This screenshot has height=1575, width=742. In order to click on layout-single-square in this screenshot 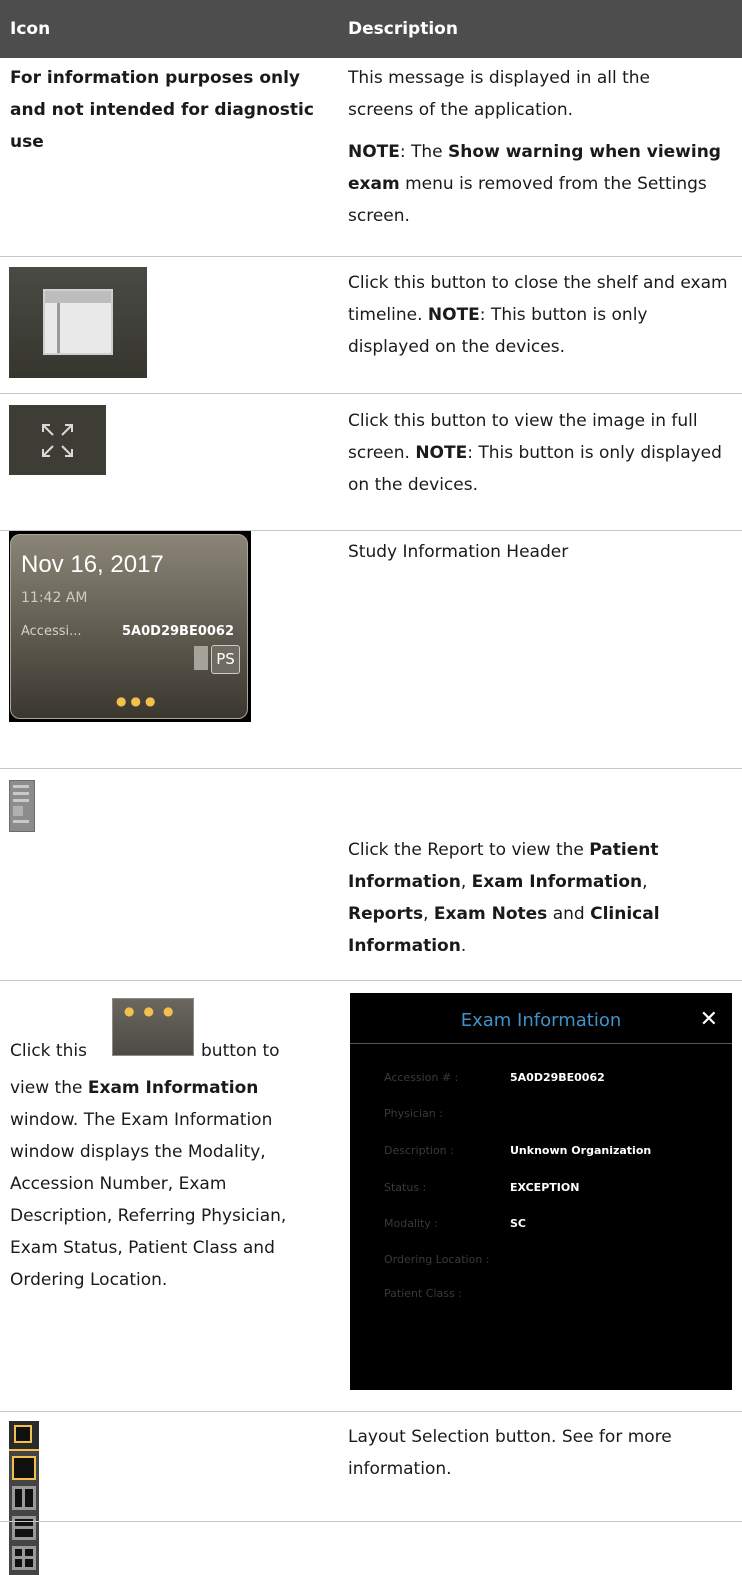, I will do `click(23, 1434)`.